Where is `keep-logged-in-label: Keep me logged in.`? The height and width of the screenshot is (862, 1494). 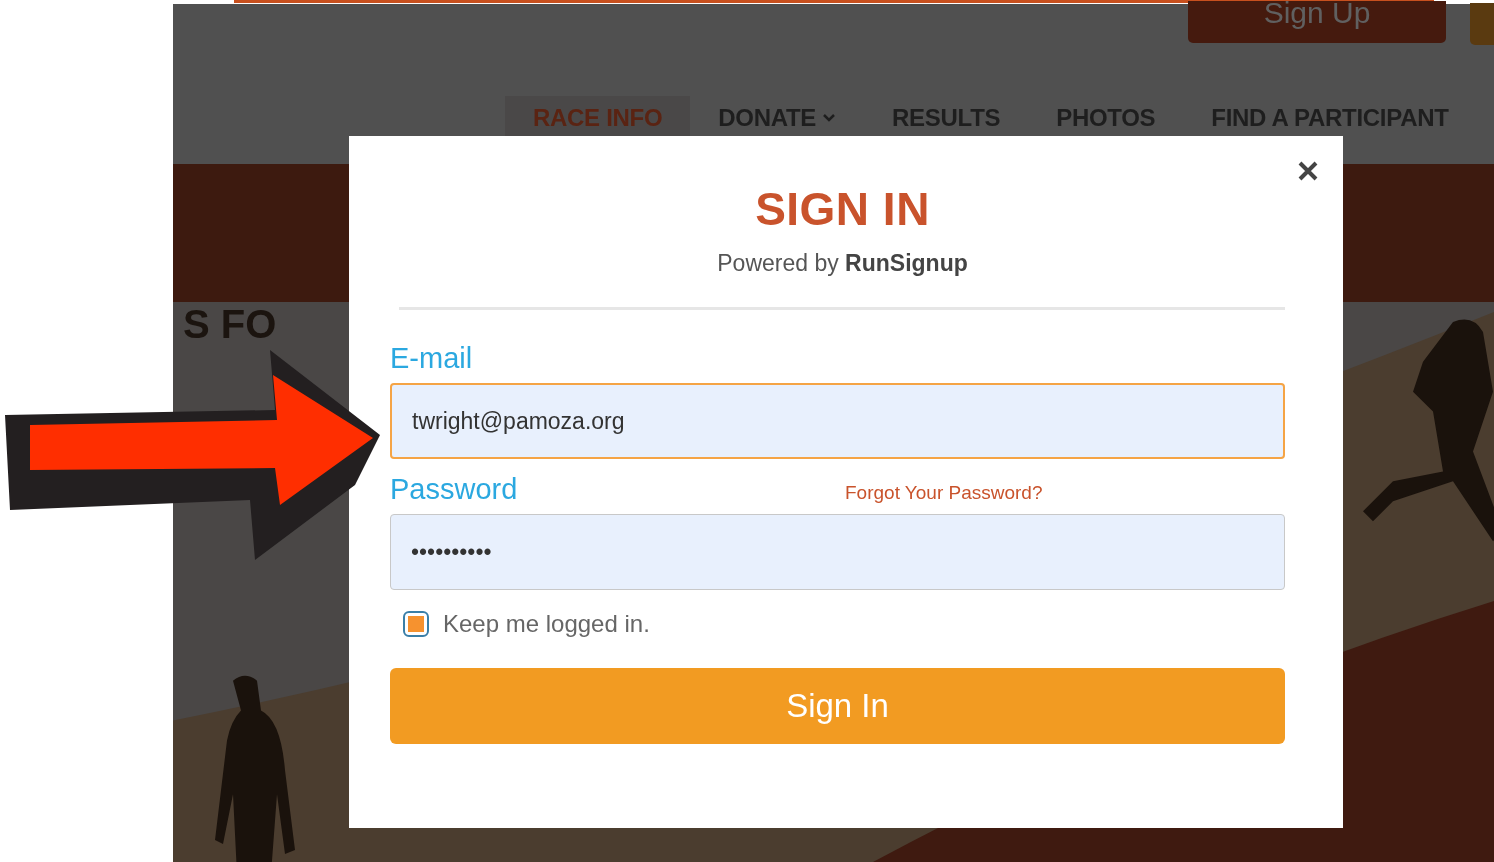
keep-logged-in-label: Keep me logged in. is located at coordinates (546, 624).